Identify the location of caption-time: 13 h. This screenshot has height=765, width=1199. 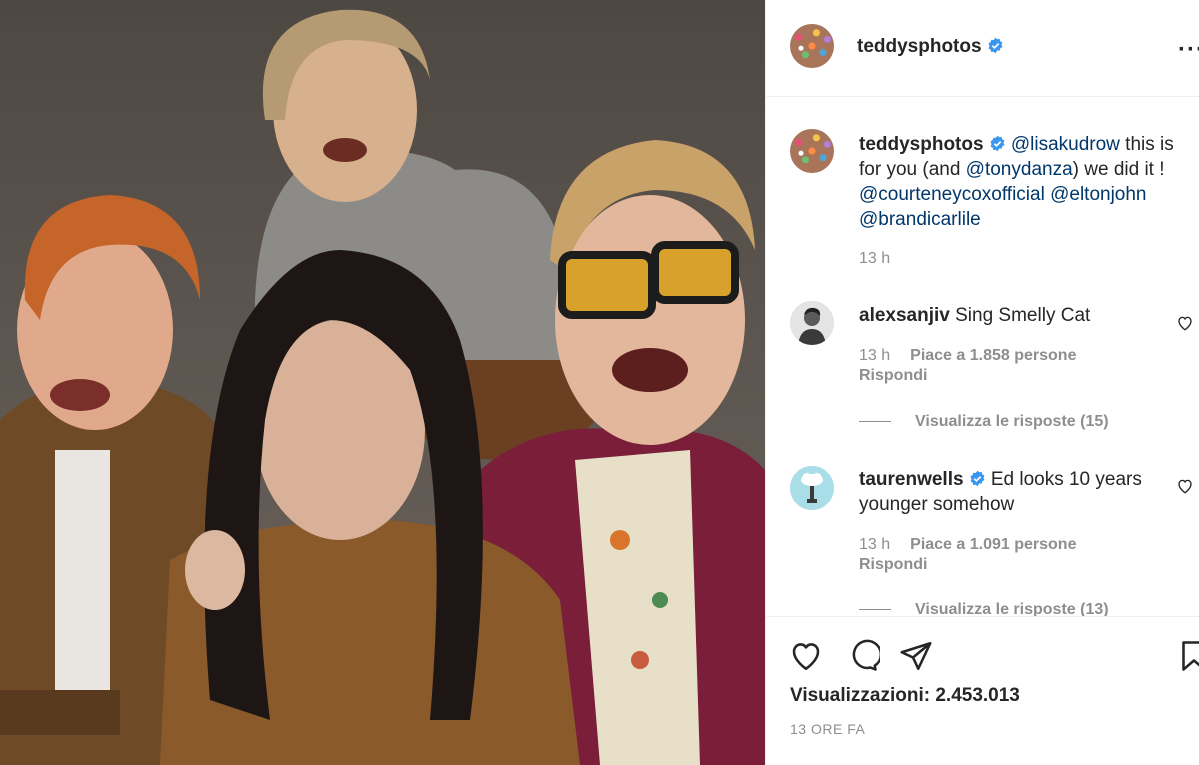
(875, 258).